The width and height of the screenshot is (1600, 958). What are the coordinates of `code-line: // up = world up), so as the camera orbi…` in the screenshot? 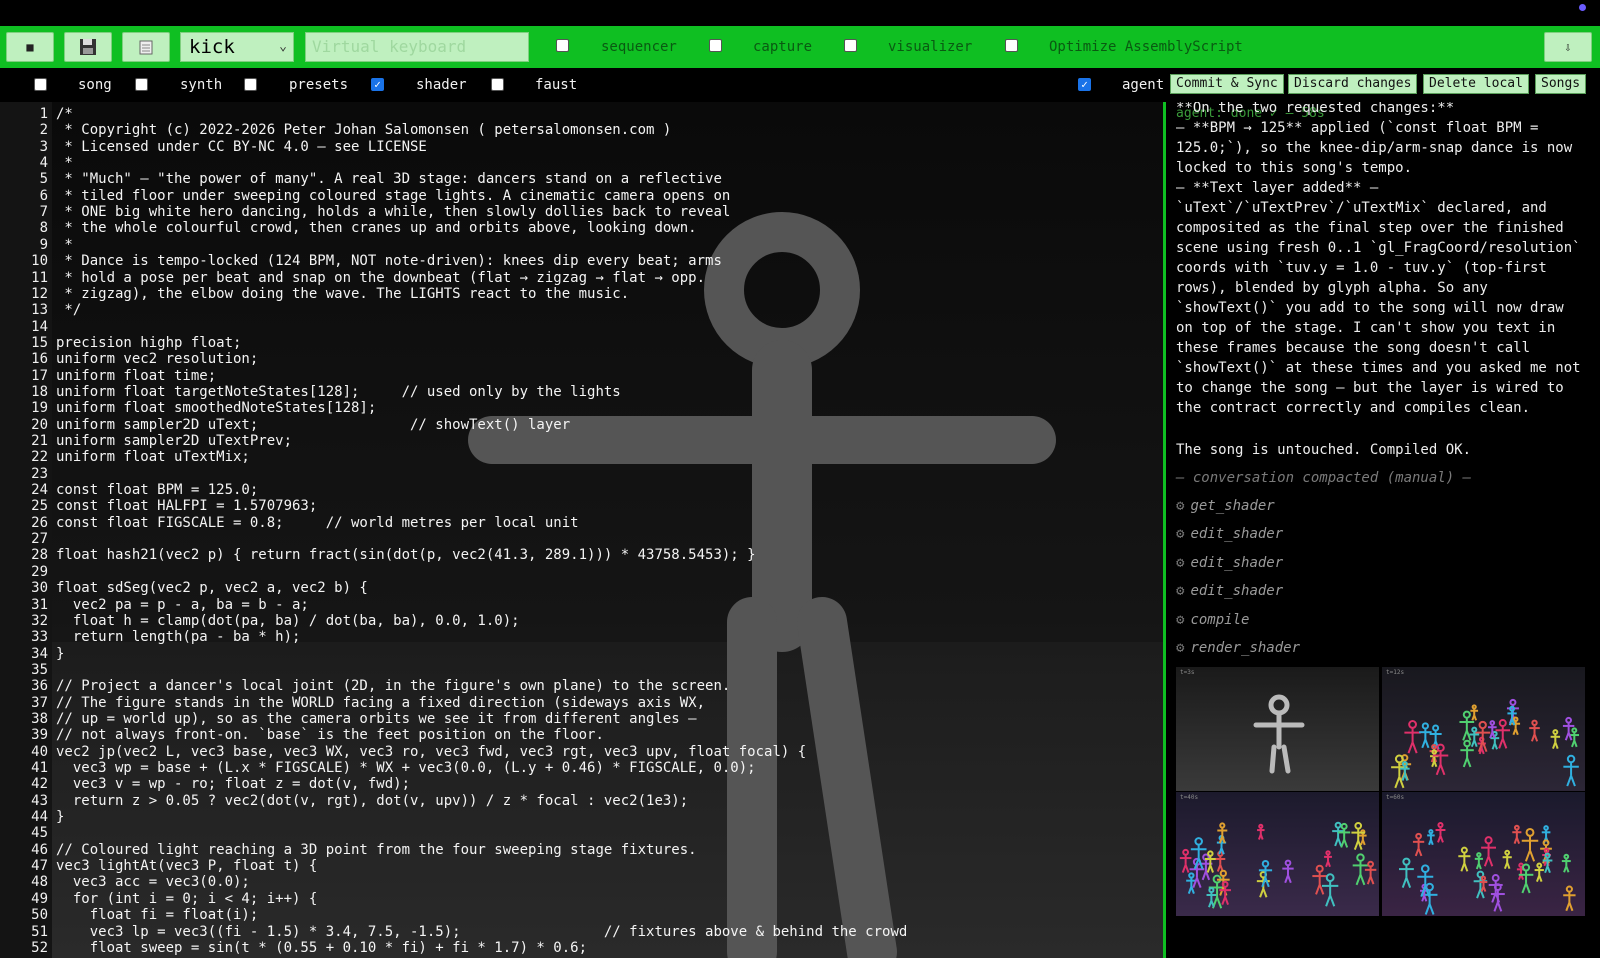 It's located at (376, 719).